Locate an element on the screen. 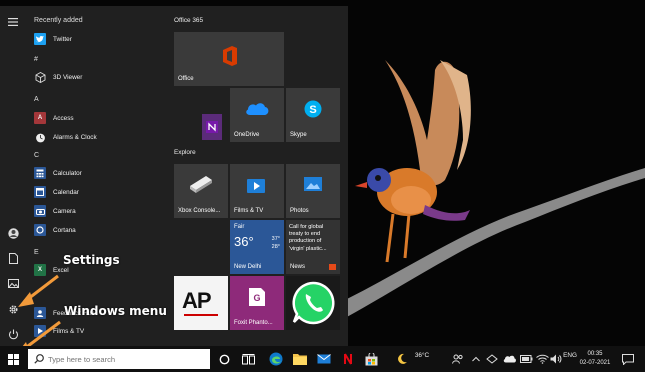 The width and height of the screenshot is (645, 372). store-bag-icon is located at coordinates (371, 358).